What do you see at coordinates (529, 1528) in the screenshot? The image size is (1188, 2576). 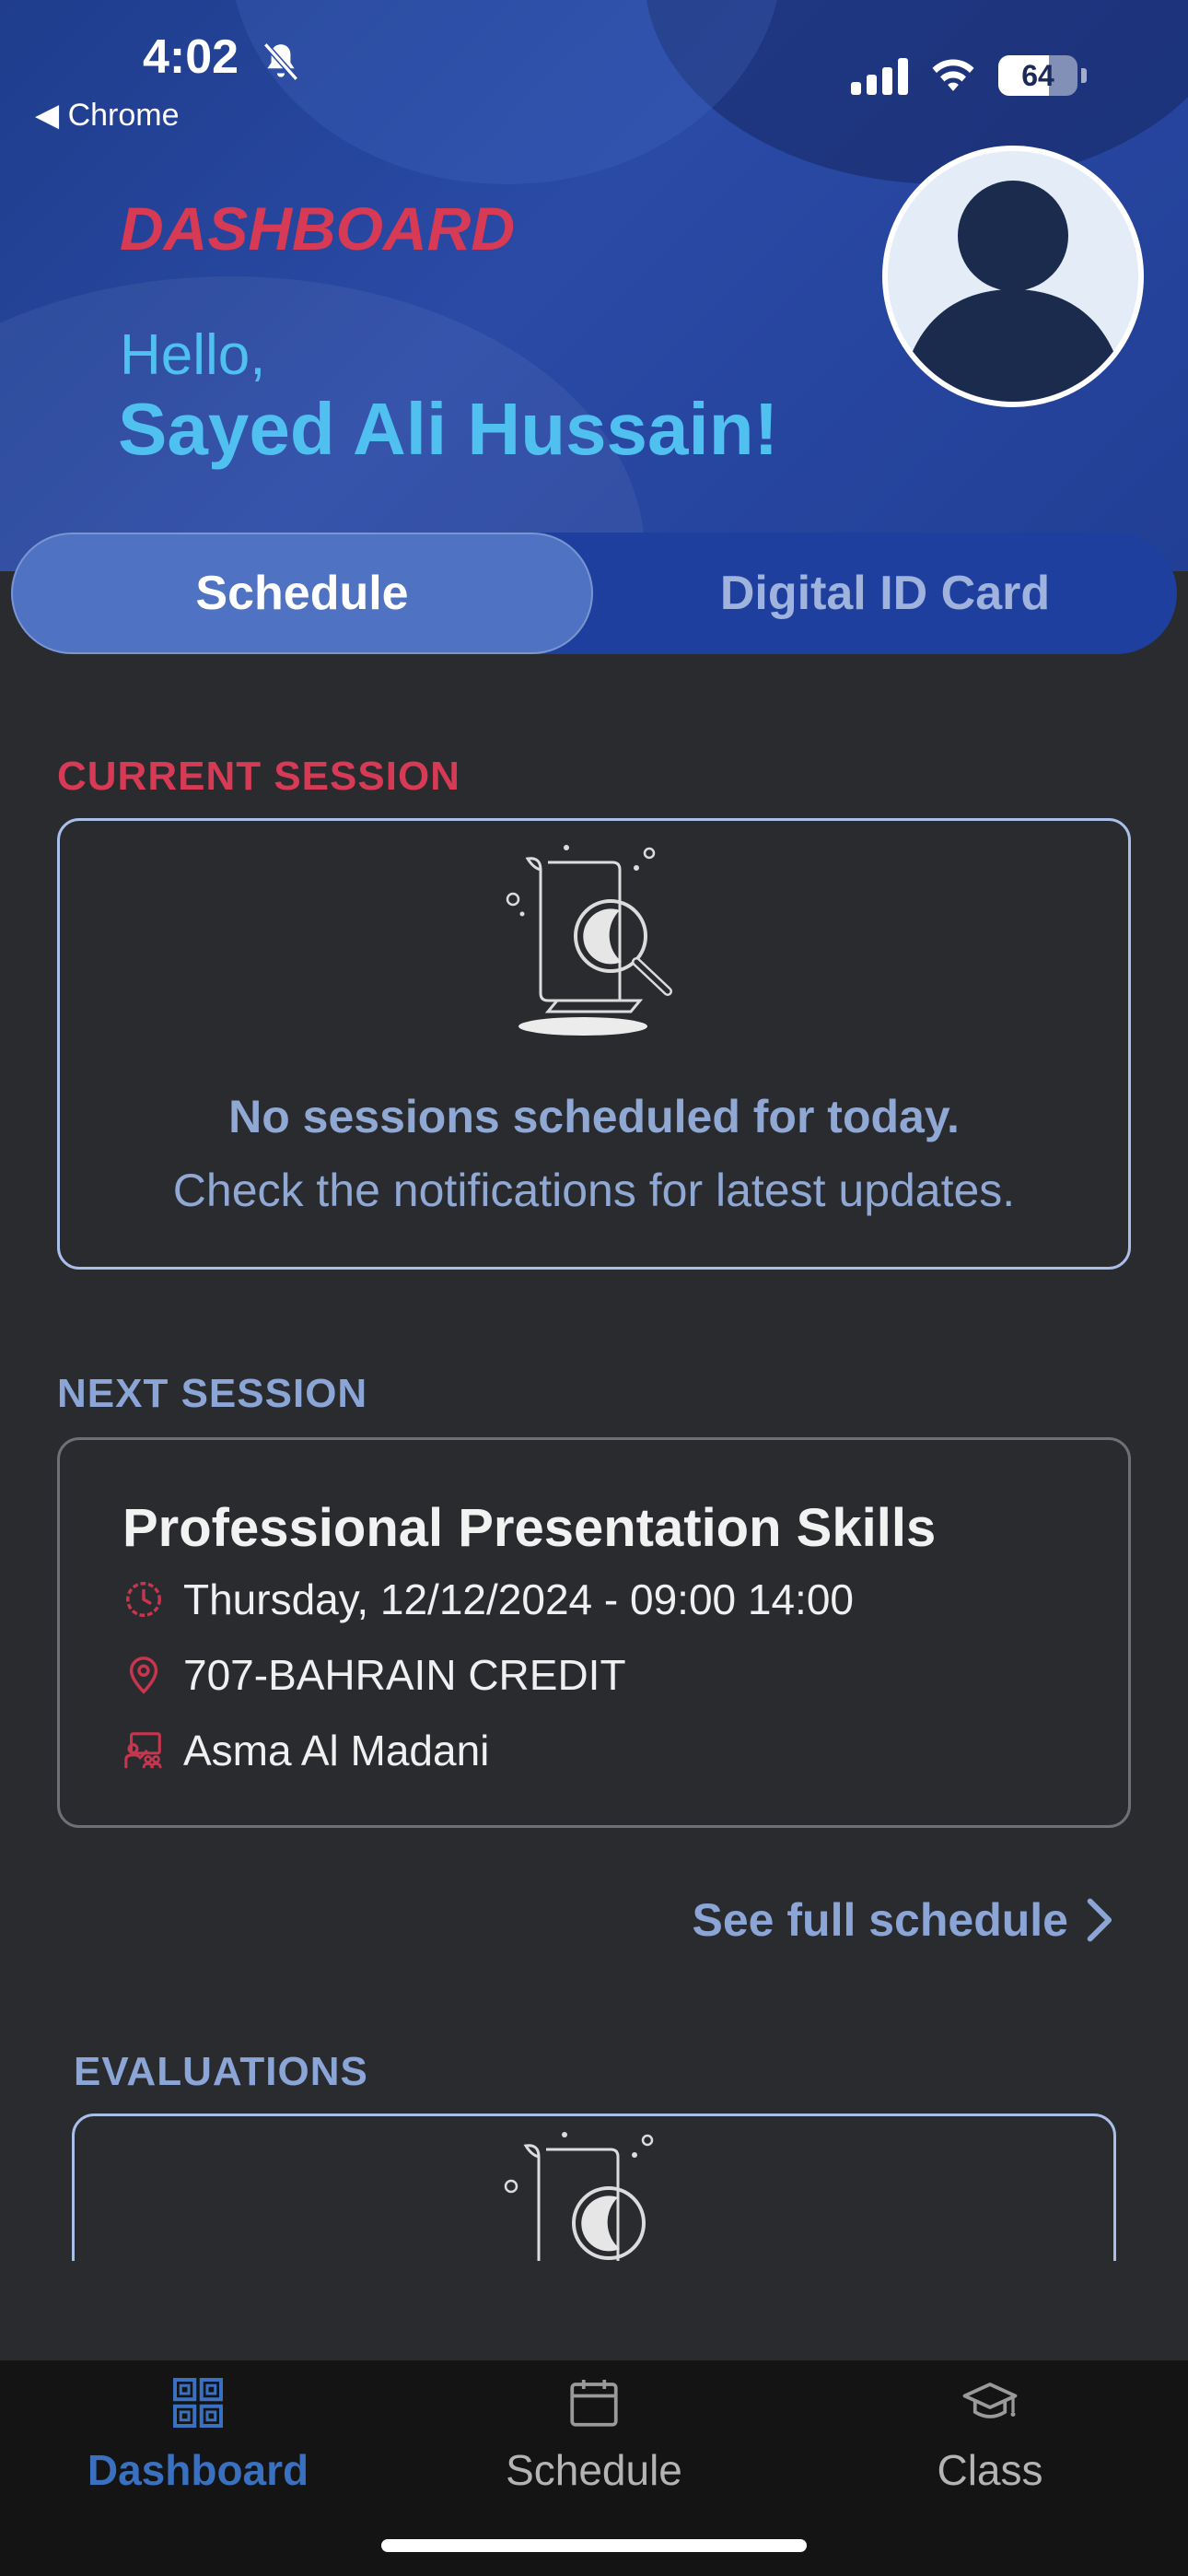 I see `session-title: Professional Presentation Skills` at bounding box center [529, 1528].